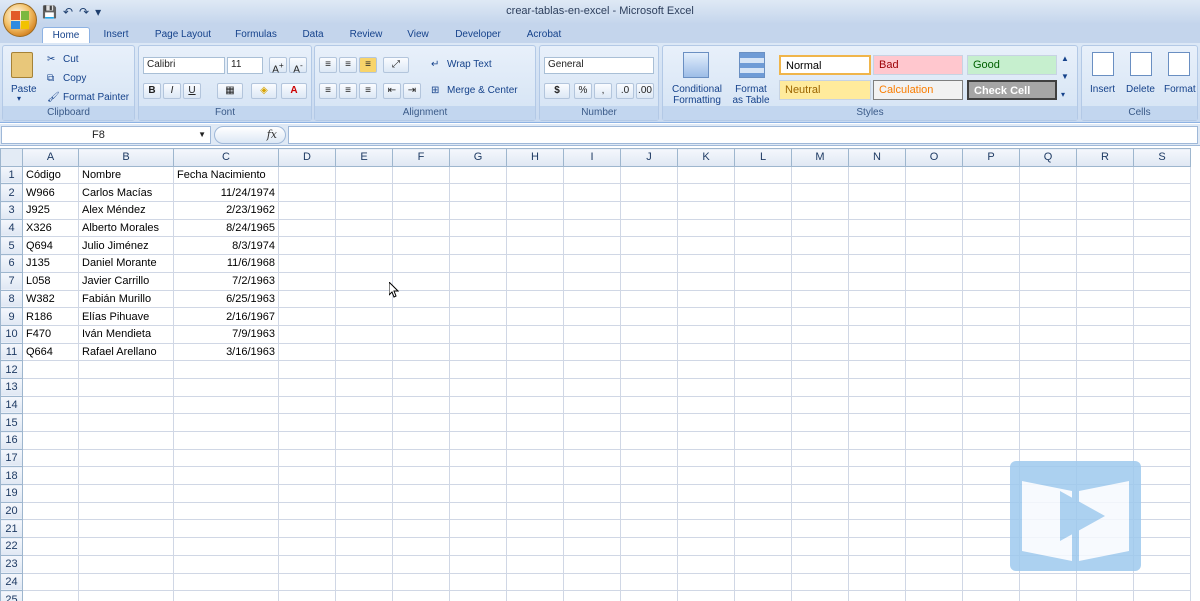 Image resolution: width=1200 pixels, height=601 pixels. What do you see at coordinates (126, 210) in the screenshot?
I see `cell: Alex Méndez` at bounding box center [126, 210].